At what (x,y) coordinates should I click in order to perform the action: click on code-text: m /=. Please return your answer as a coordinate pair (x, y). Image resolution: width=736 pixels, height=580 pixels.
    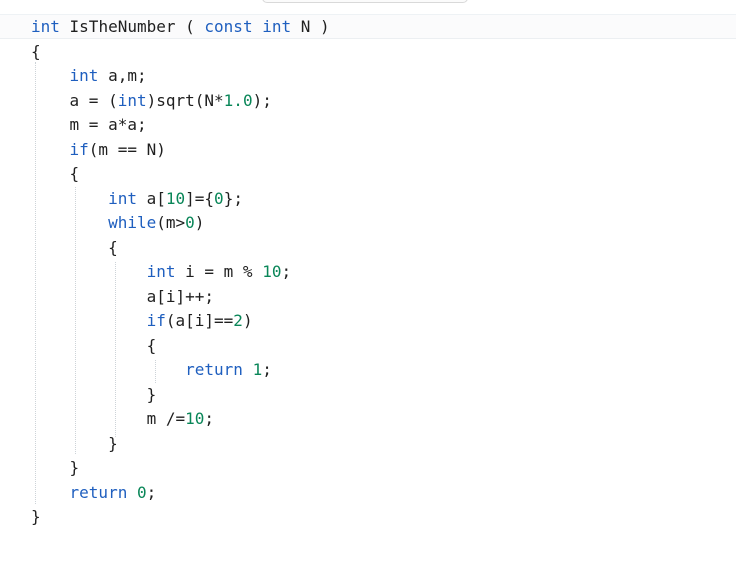
    Looking at the image, I should click on (108, 418).